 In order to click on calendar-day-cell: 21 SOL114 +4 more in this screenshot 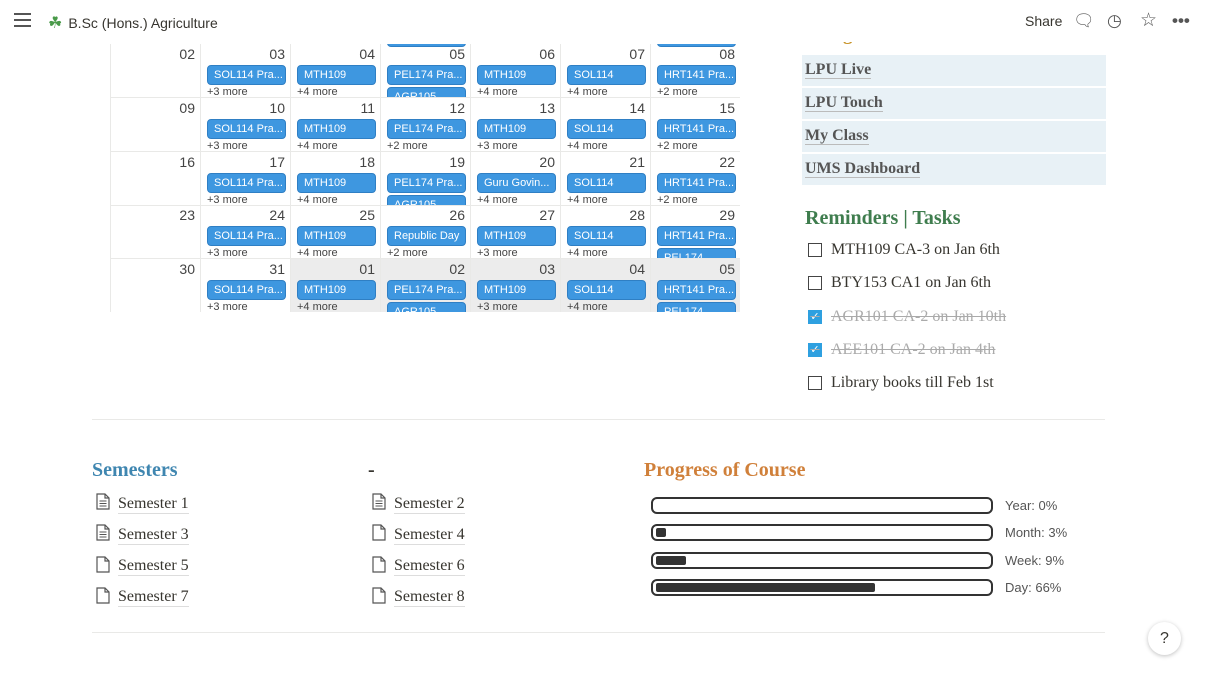, I will do `click(606, 179)`.